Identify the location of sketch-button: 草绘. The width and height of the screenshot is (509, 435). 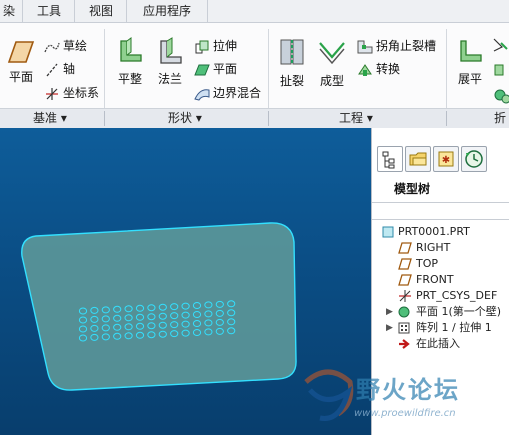
(65, 46).